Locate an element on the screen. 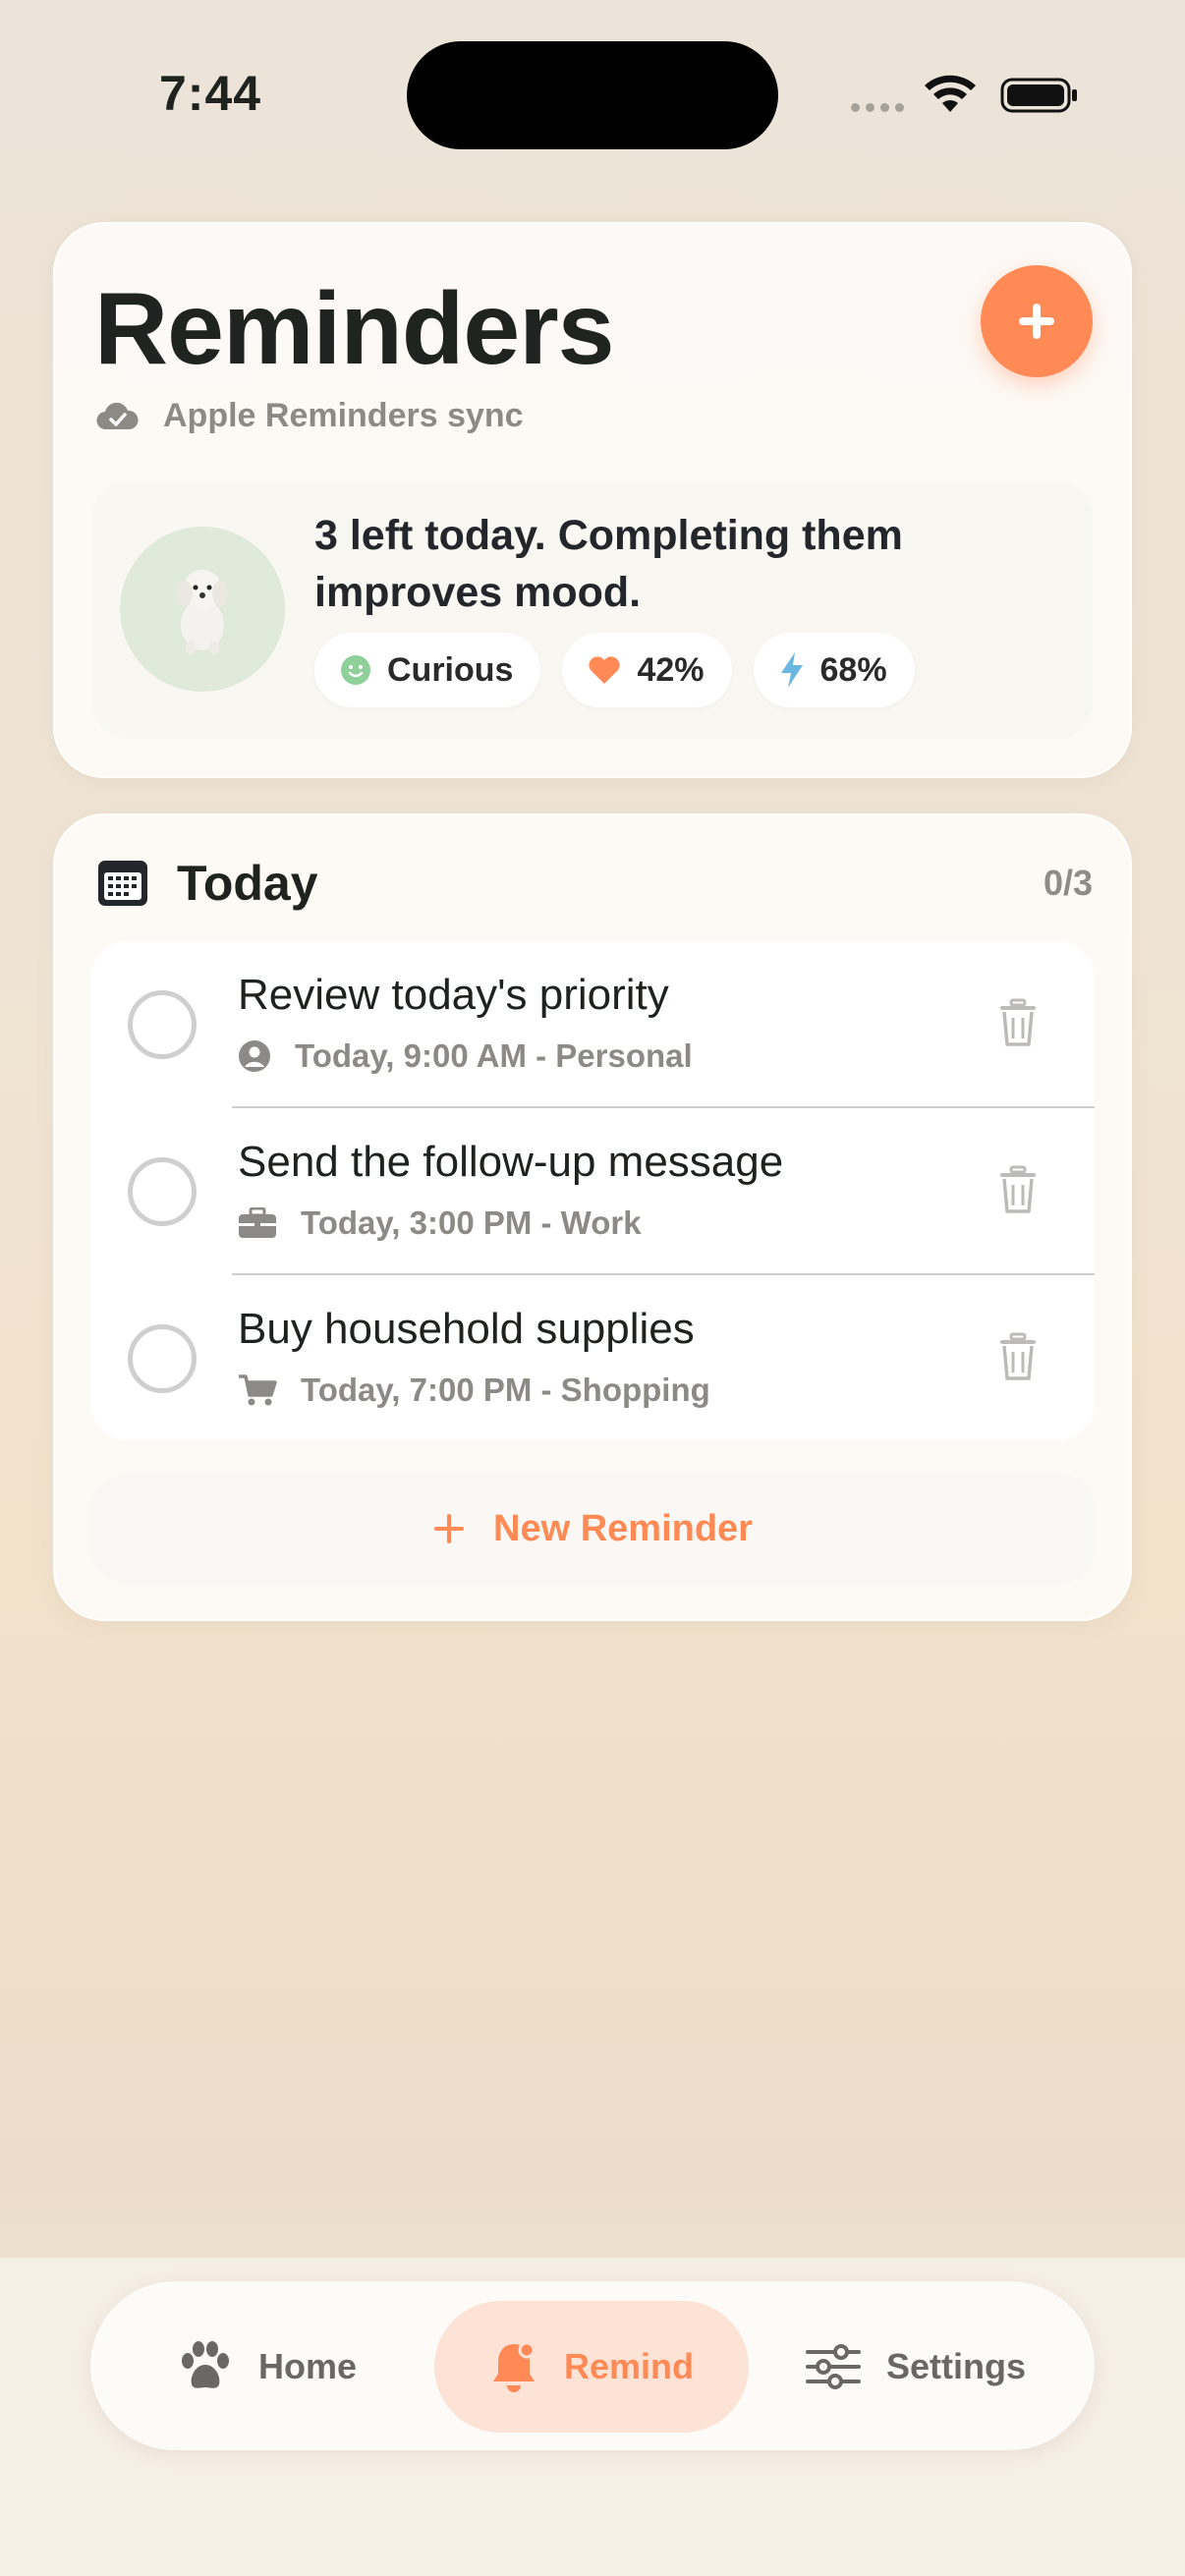 The height and width of the screenshot is (2576, 1185). sync-status: Apple Reminders sync is located at coordinates (310, 416).